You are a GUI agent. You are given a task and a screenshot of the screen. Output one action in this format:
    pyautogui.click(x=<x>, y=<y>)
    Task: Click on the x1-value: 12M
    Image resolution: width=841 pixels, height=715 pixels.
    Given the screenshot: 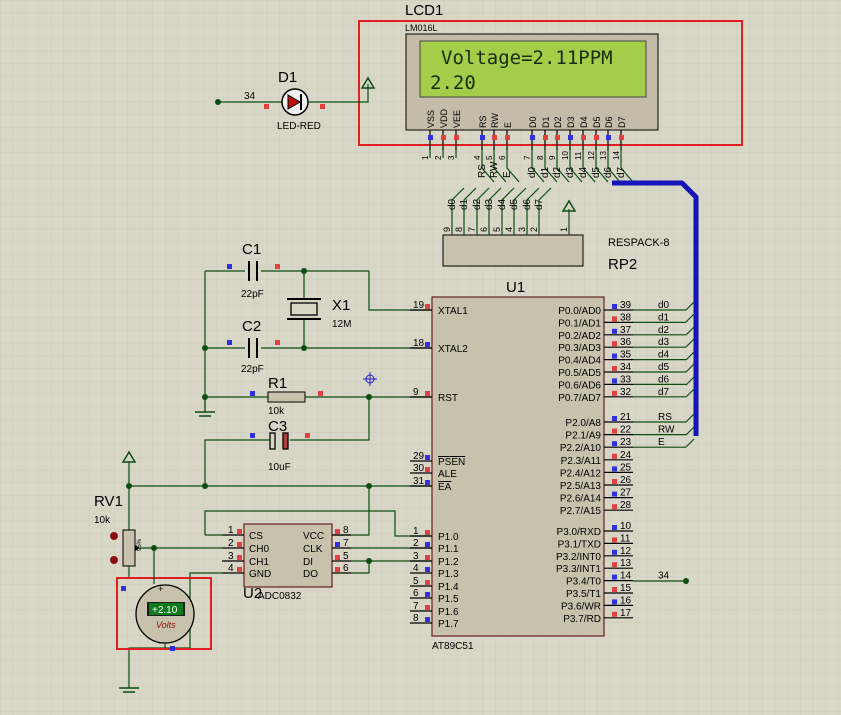 What is the action you would take?
    pyautogui.click(x=341, y=324)
    